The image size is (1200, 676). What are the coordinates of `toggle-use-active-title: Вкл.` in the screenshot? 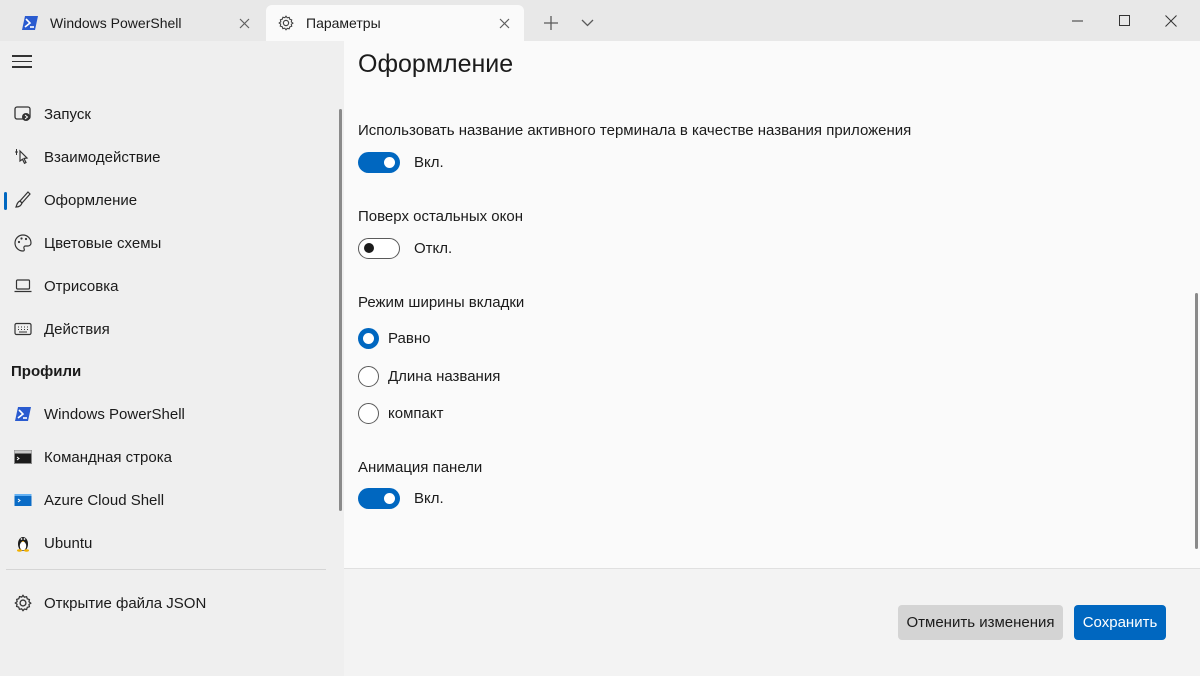 It's located at (401, 162).